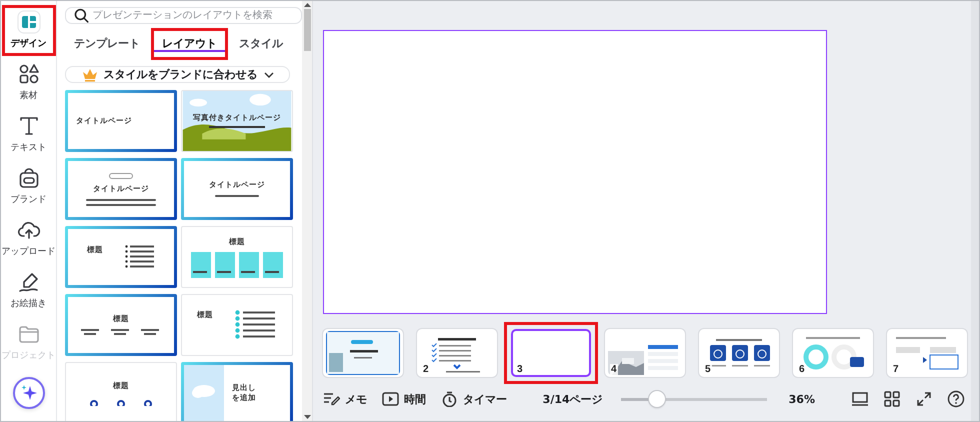 The width and height of the screenshot is (980, 422). What do you see at coordinates (29, 134) in the screenshot?
I see `rail-item: テキスト` at bounding box center [29, 134].